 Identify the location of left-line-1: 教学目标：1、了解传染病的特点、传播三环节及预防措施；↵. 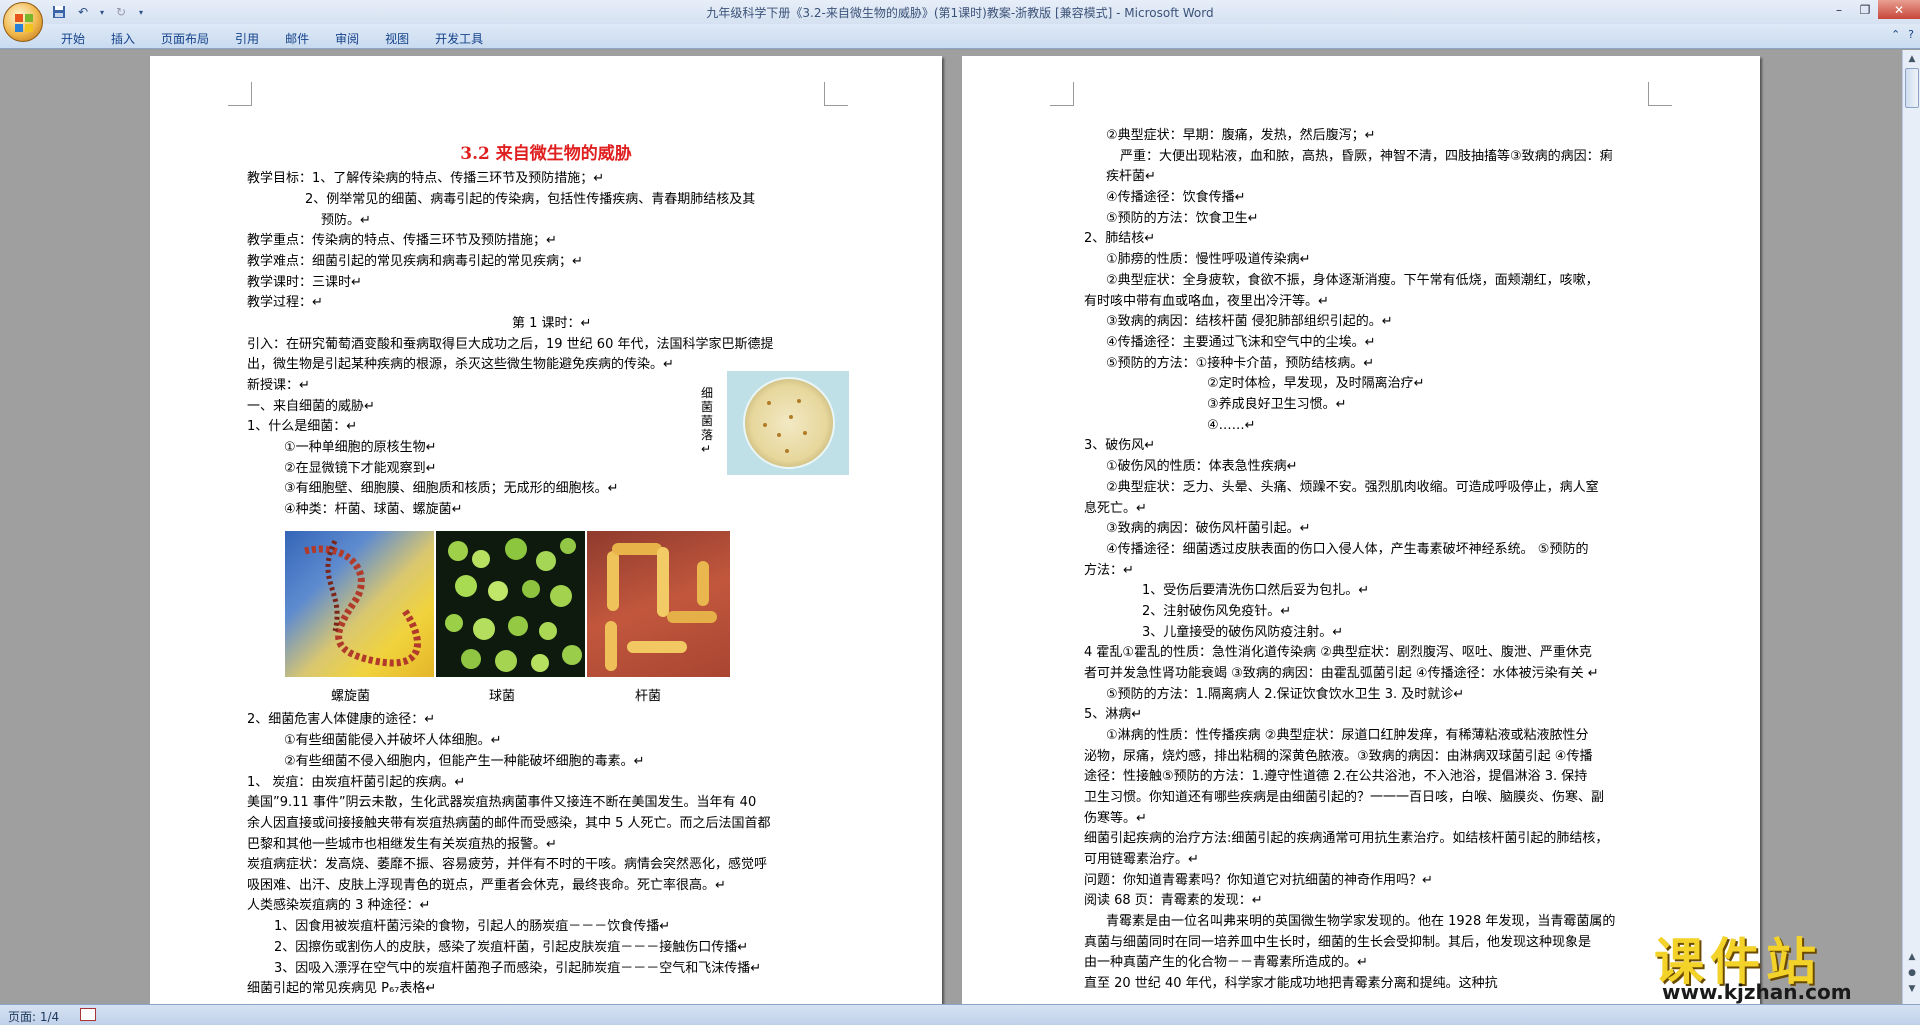
(426, 178).